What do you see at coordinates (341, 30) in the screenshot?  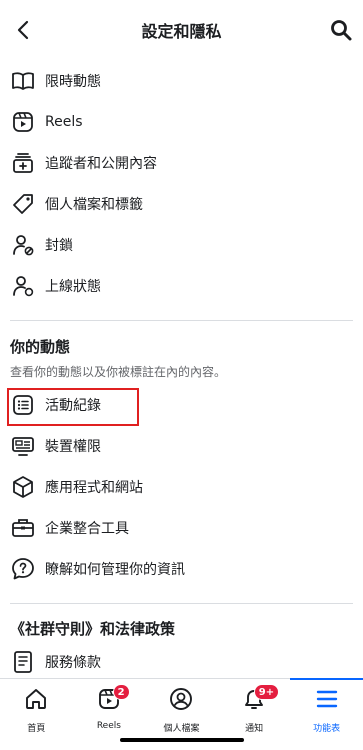 I see `search-icon` at bounding box center [341, 30].